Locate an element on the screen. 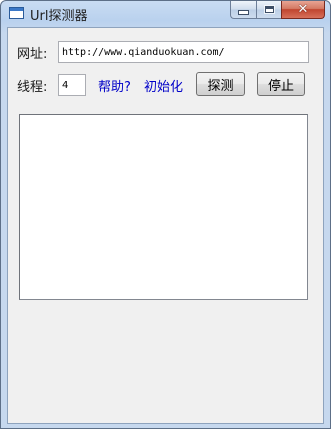 The image size is (331, 429). title-bar: Url探测器 ✕ is located at coordinates (165, 14).